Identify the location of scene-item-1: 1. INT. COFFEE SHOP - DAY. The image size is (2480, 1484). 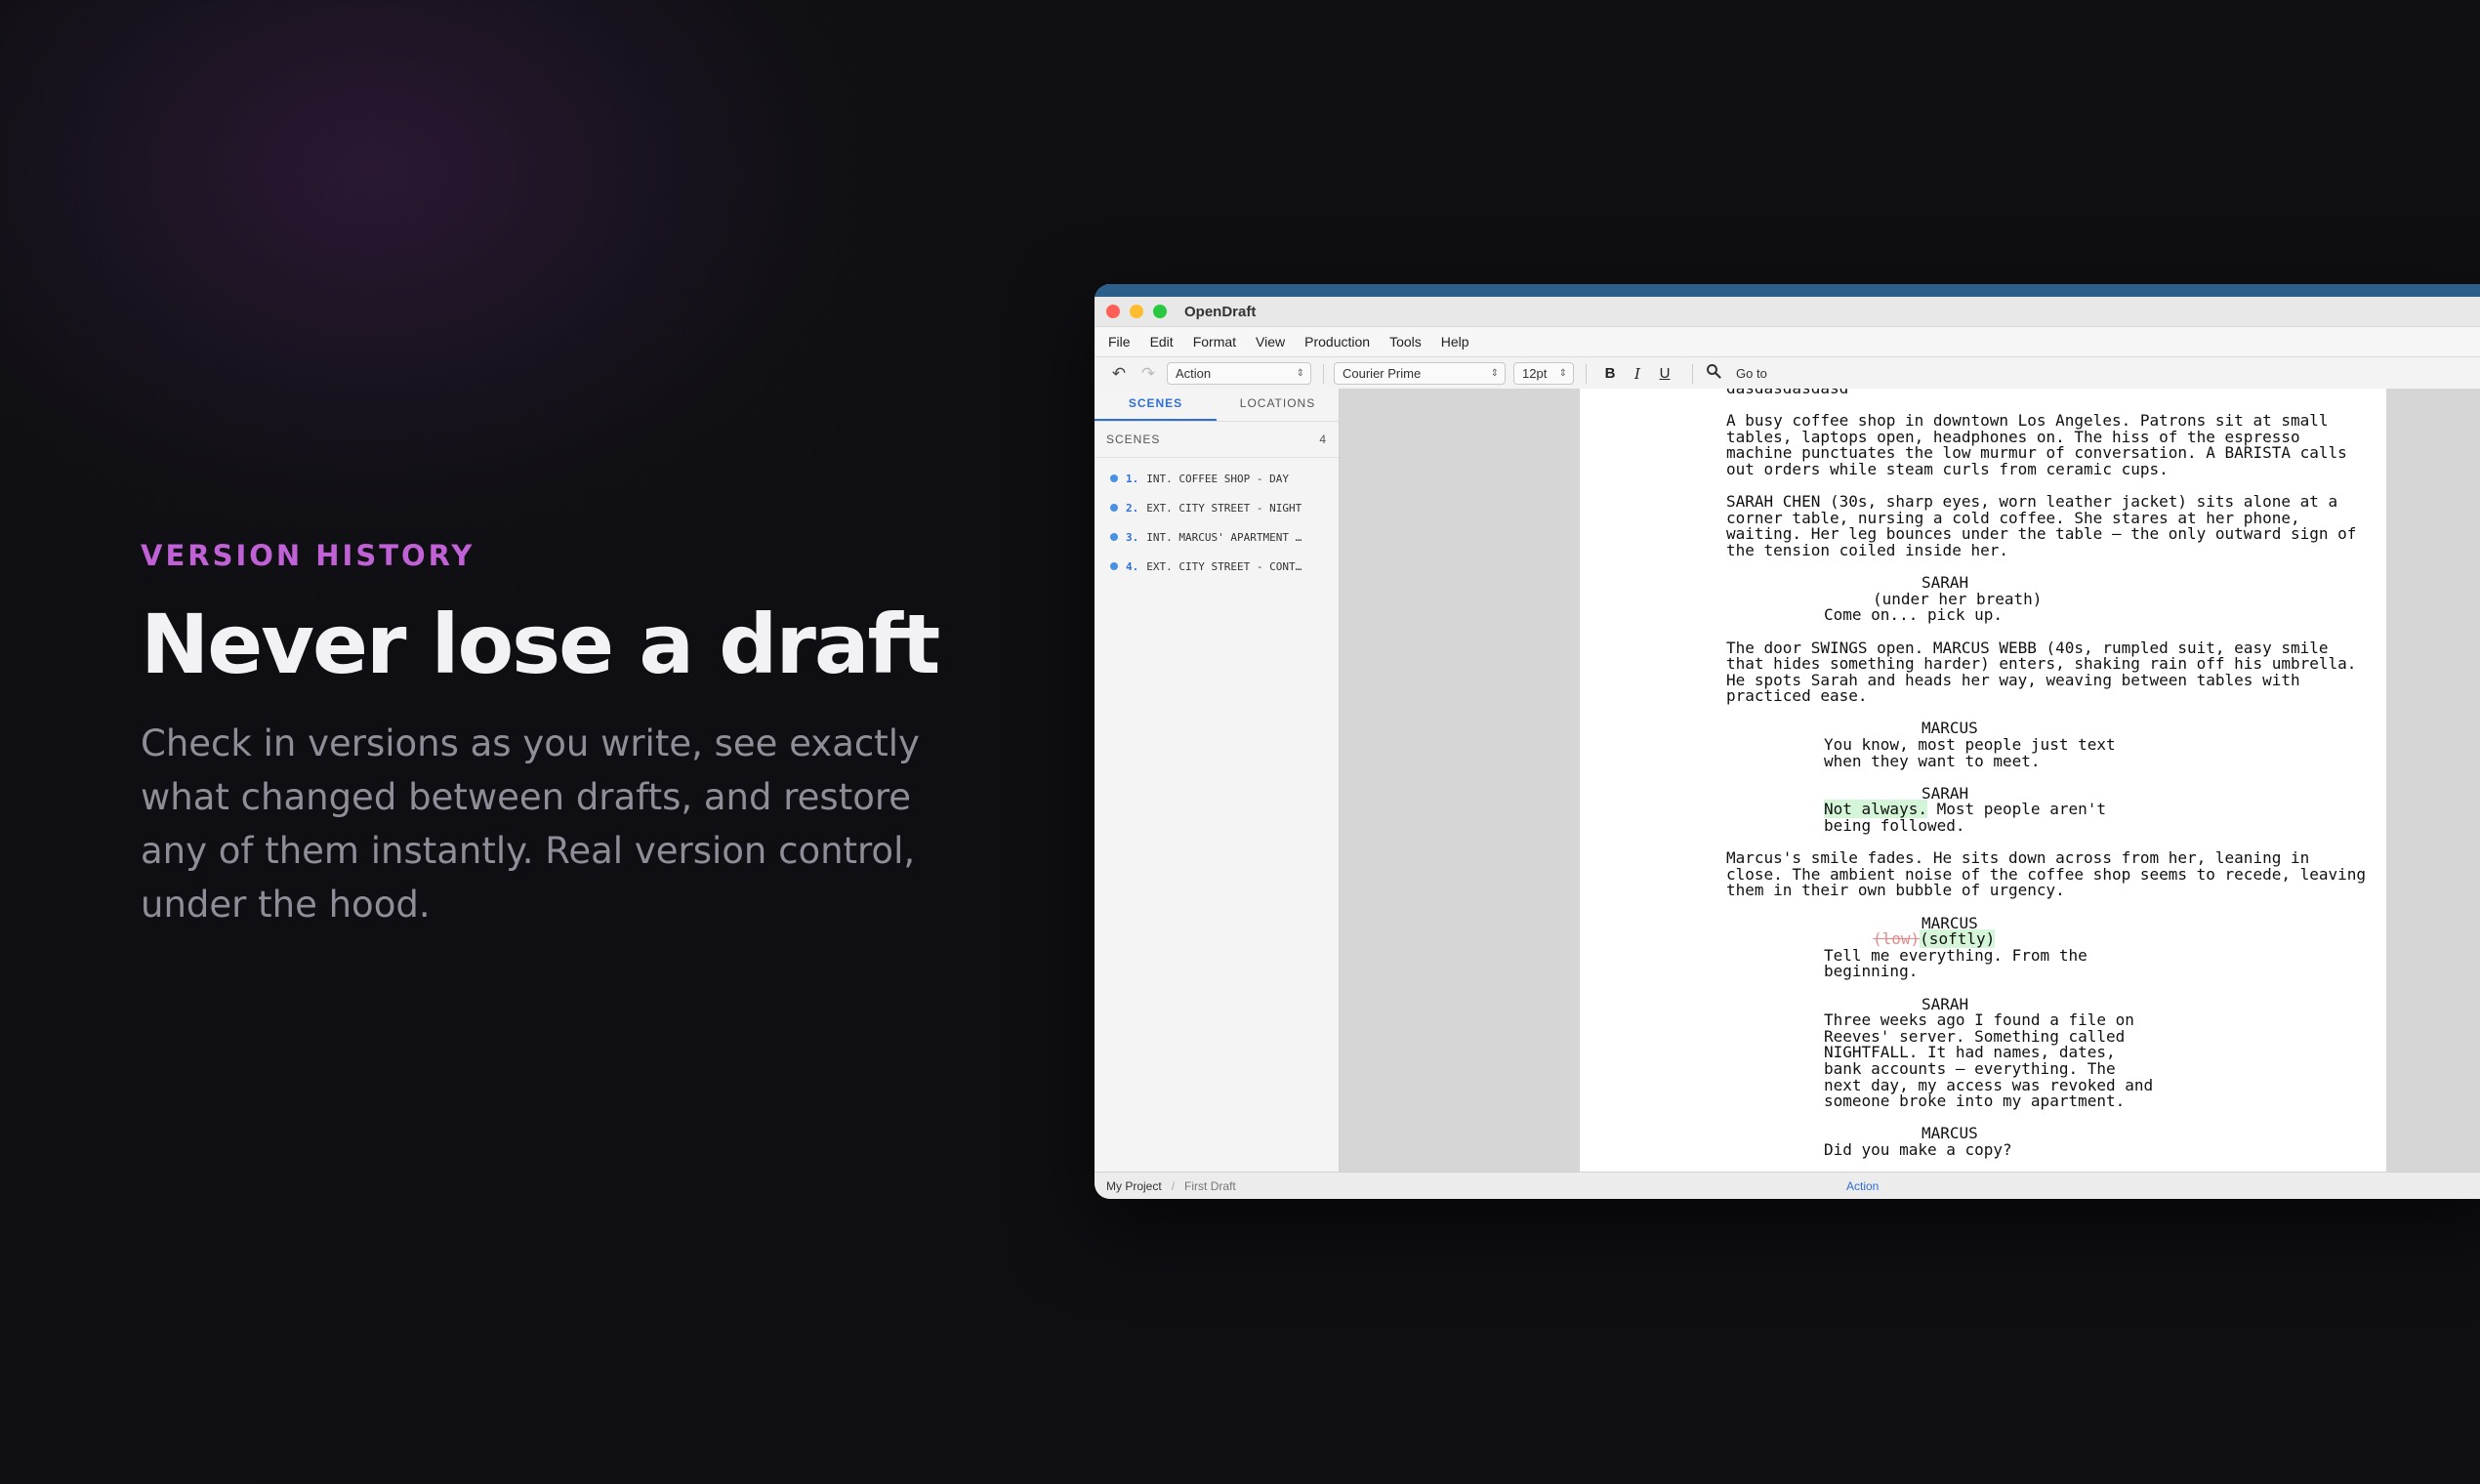
(1217, 479).